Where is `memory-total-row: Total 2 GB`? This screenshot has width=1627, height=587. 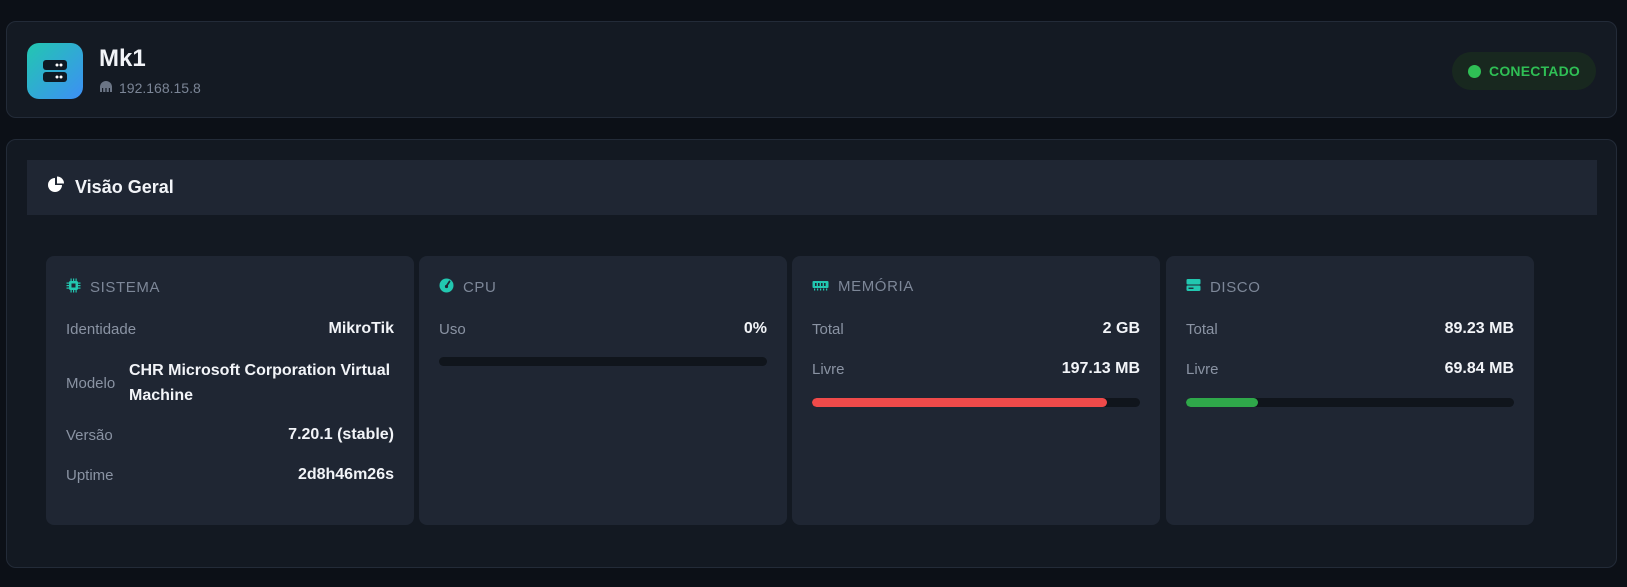
memory-total-row: Total 2 GB is located at coordinates (976, 329).